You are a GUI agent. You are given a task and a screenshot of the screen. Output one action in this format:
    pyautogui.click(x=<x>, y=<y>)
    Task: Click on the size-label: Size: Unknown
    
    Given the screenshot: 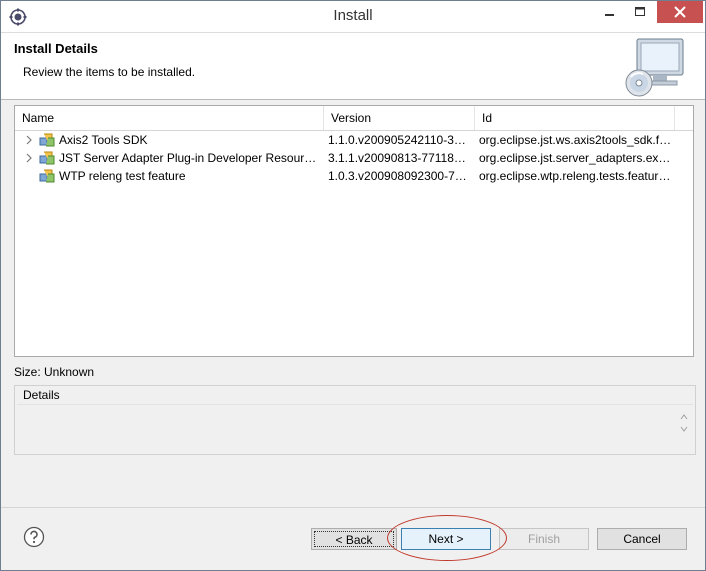 What is the action you would take?
    pyautogui.click(x=54, y=372)
    